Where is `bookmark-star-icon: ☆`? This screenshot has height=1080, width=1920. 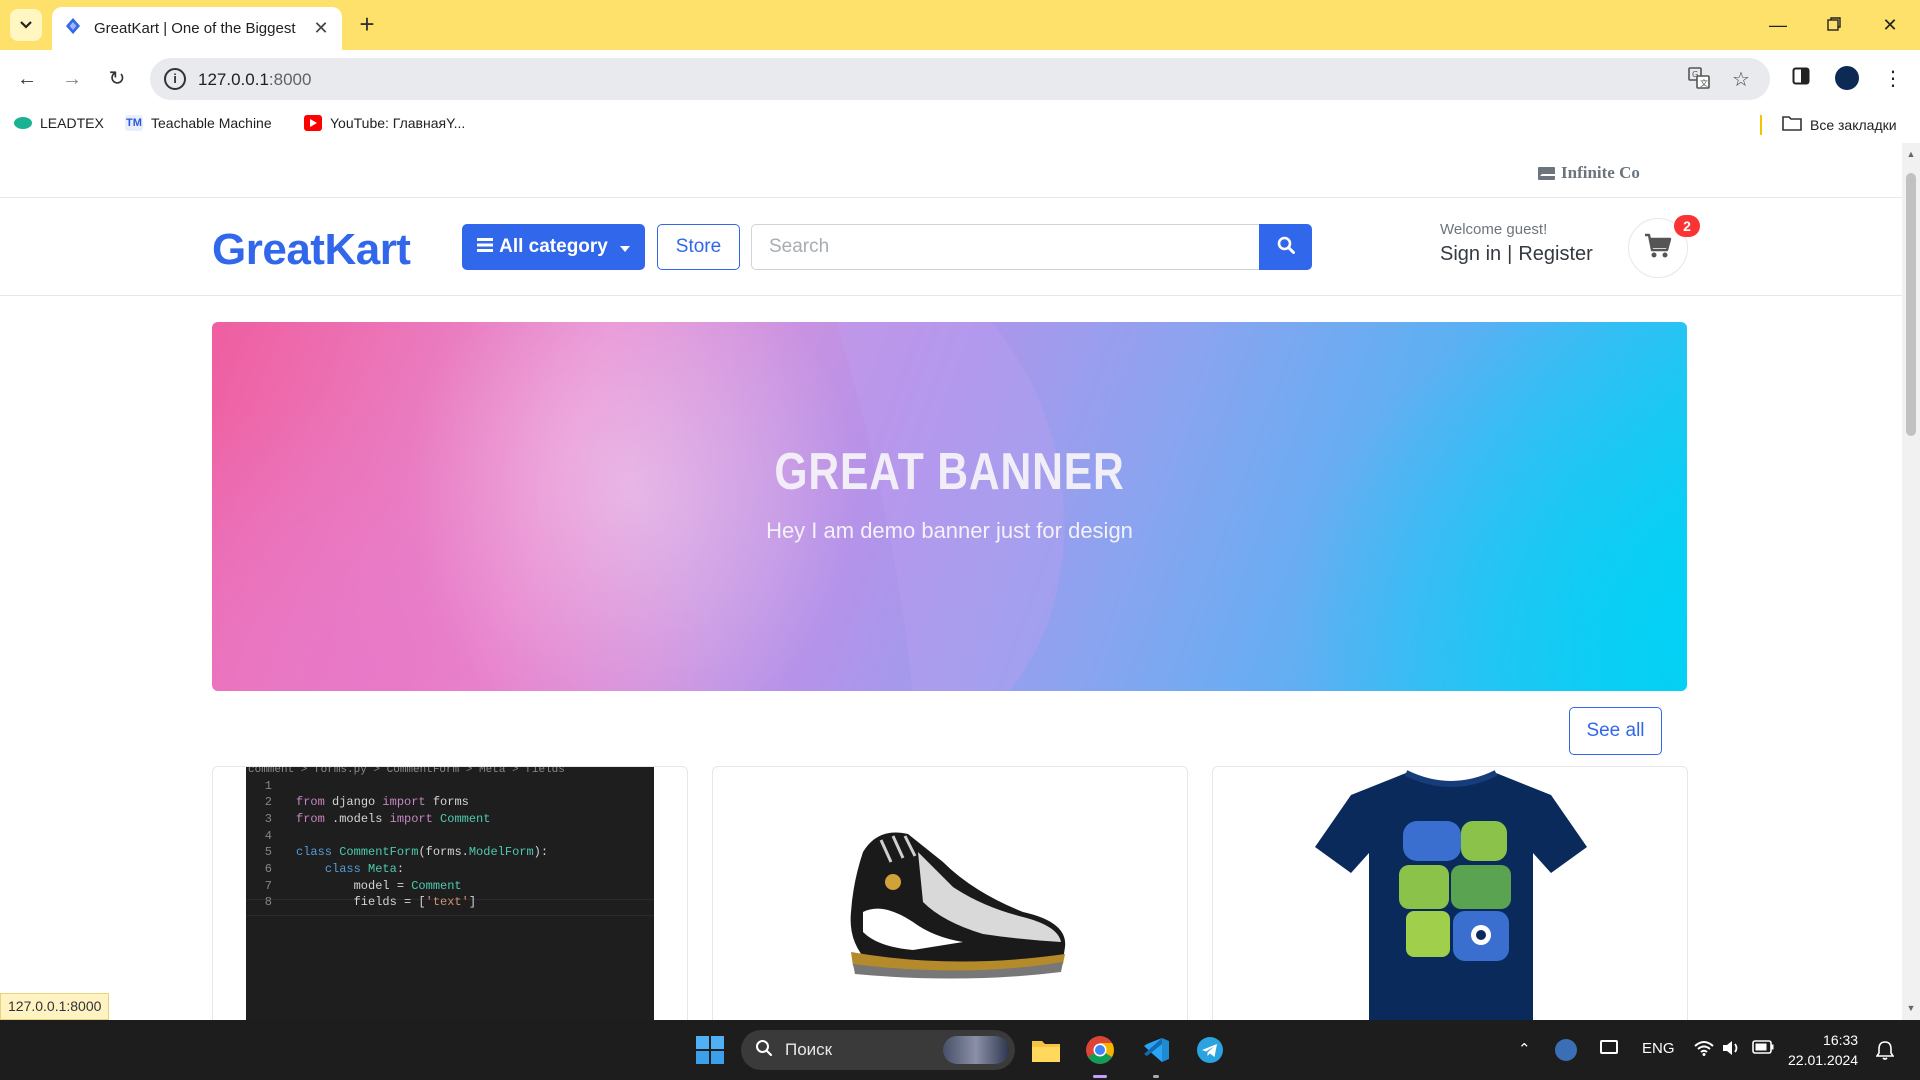 bookmark-star-icon: ☆ is located at coordinates (1741, 80).